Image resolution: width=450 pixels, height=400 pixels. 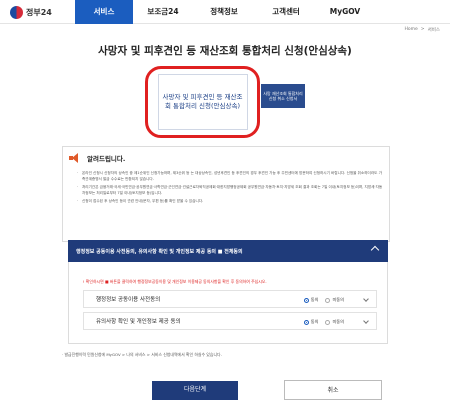 What do you see at coordinates (225, 51) in the screenshot?
I see `page-title: 사망자 및 피후견인 등 재산조회 통합처리 신청(안심상속)` at bounding box center [225, 51].